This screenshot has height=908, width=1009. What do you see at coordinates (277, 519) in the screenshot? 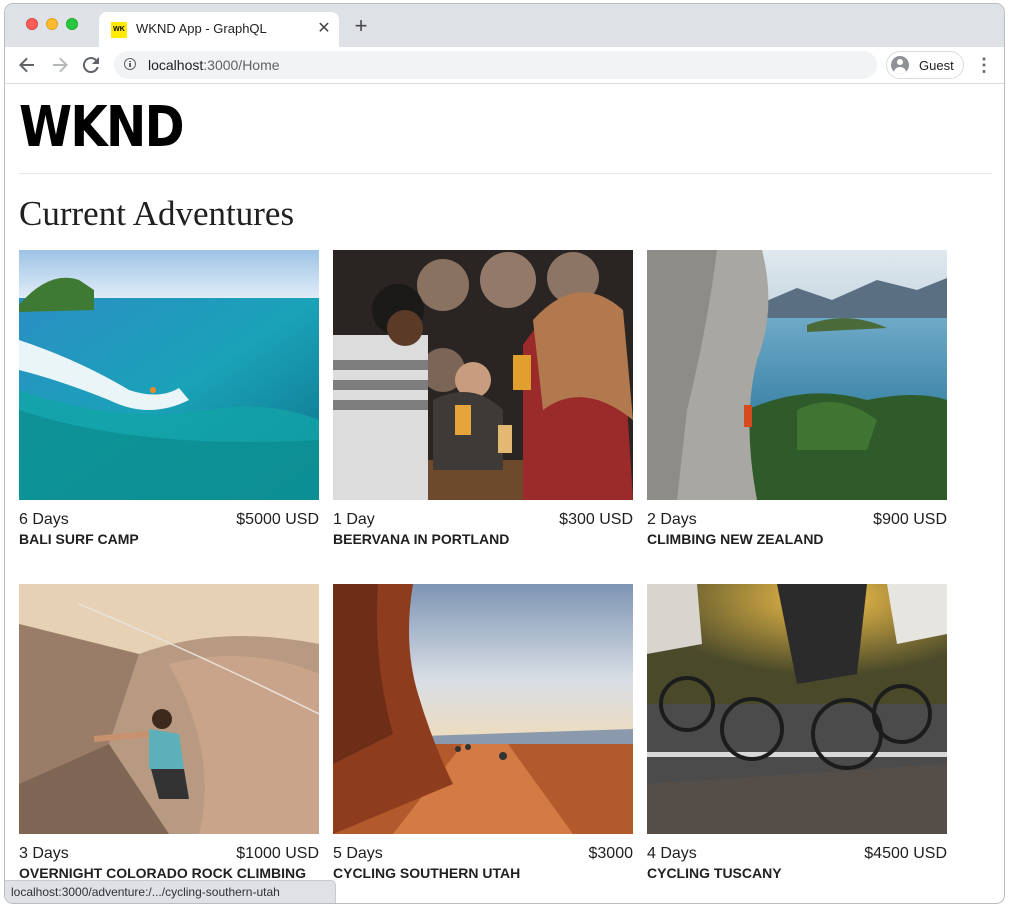
I see `adventure-price: $5000 USD` at bounding box center [277, 519].